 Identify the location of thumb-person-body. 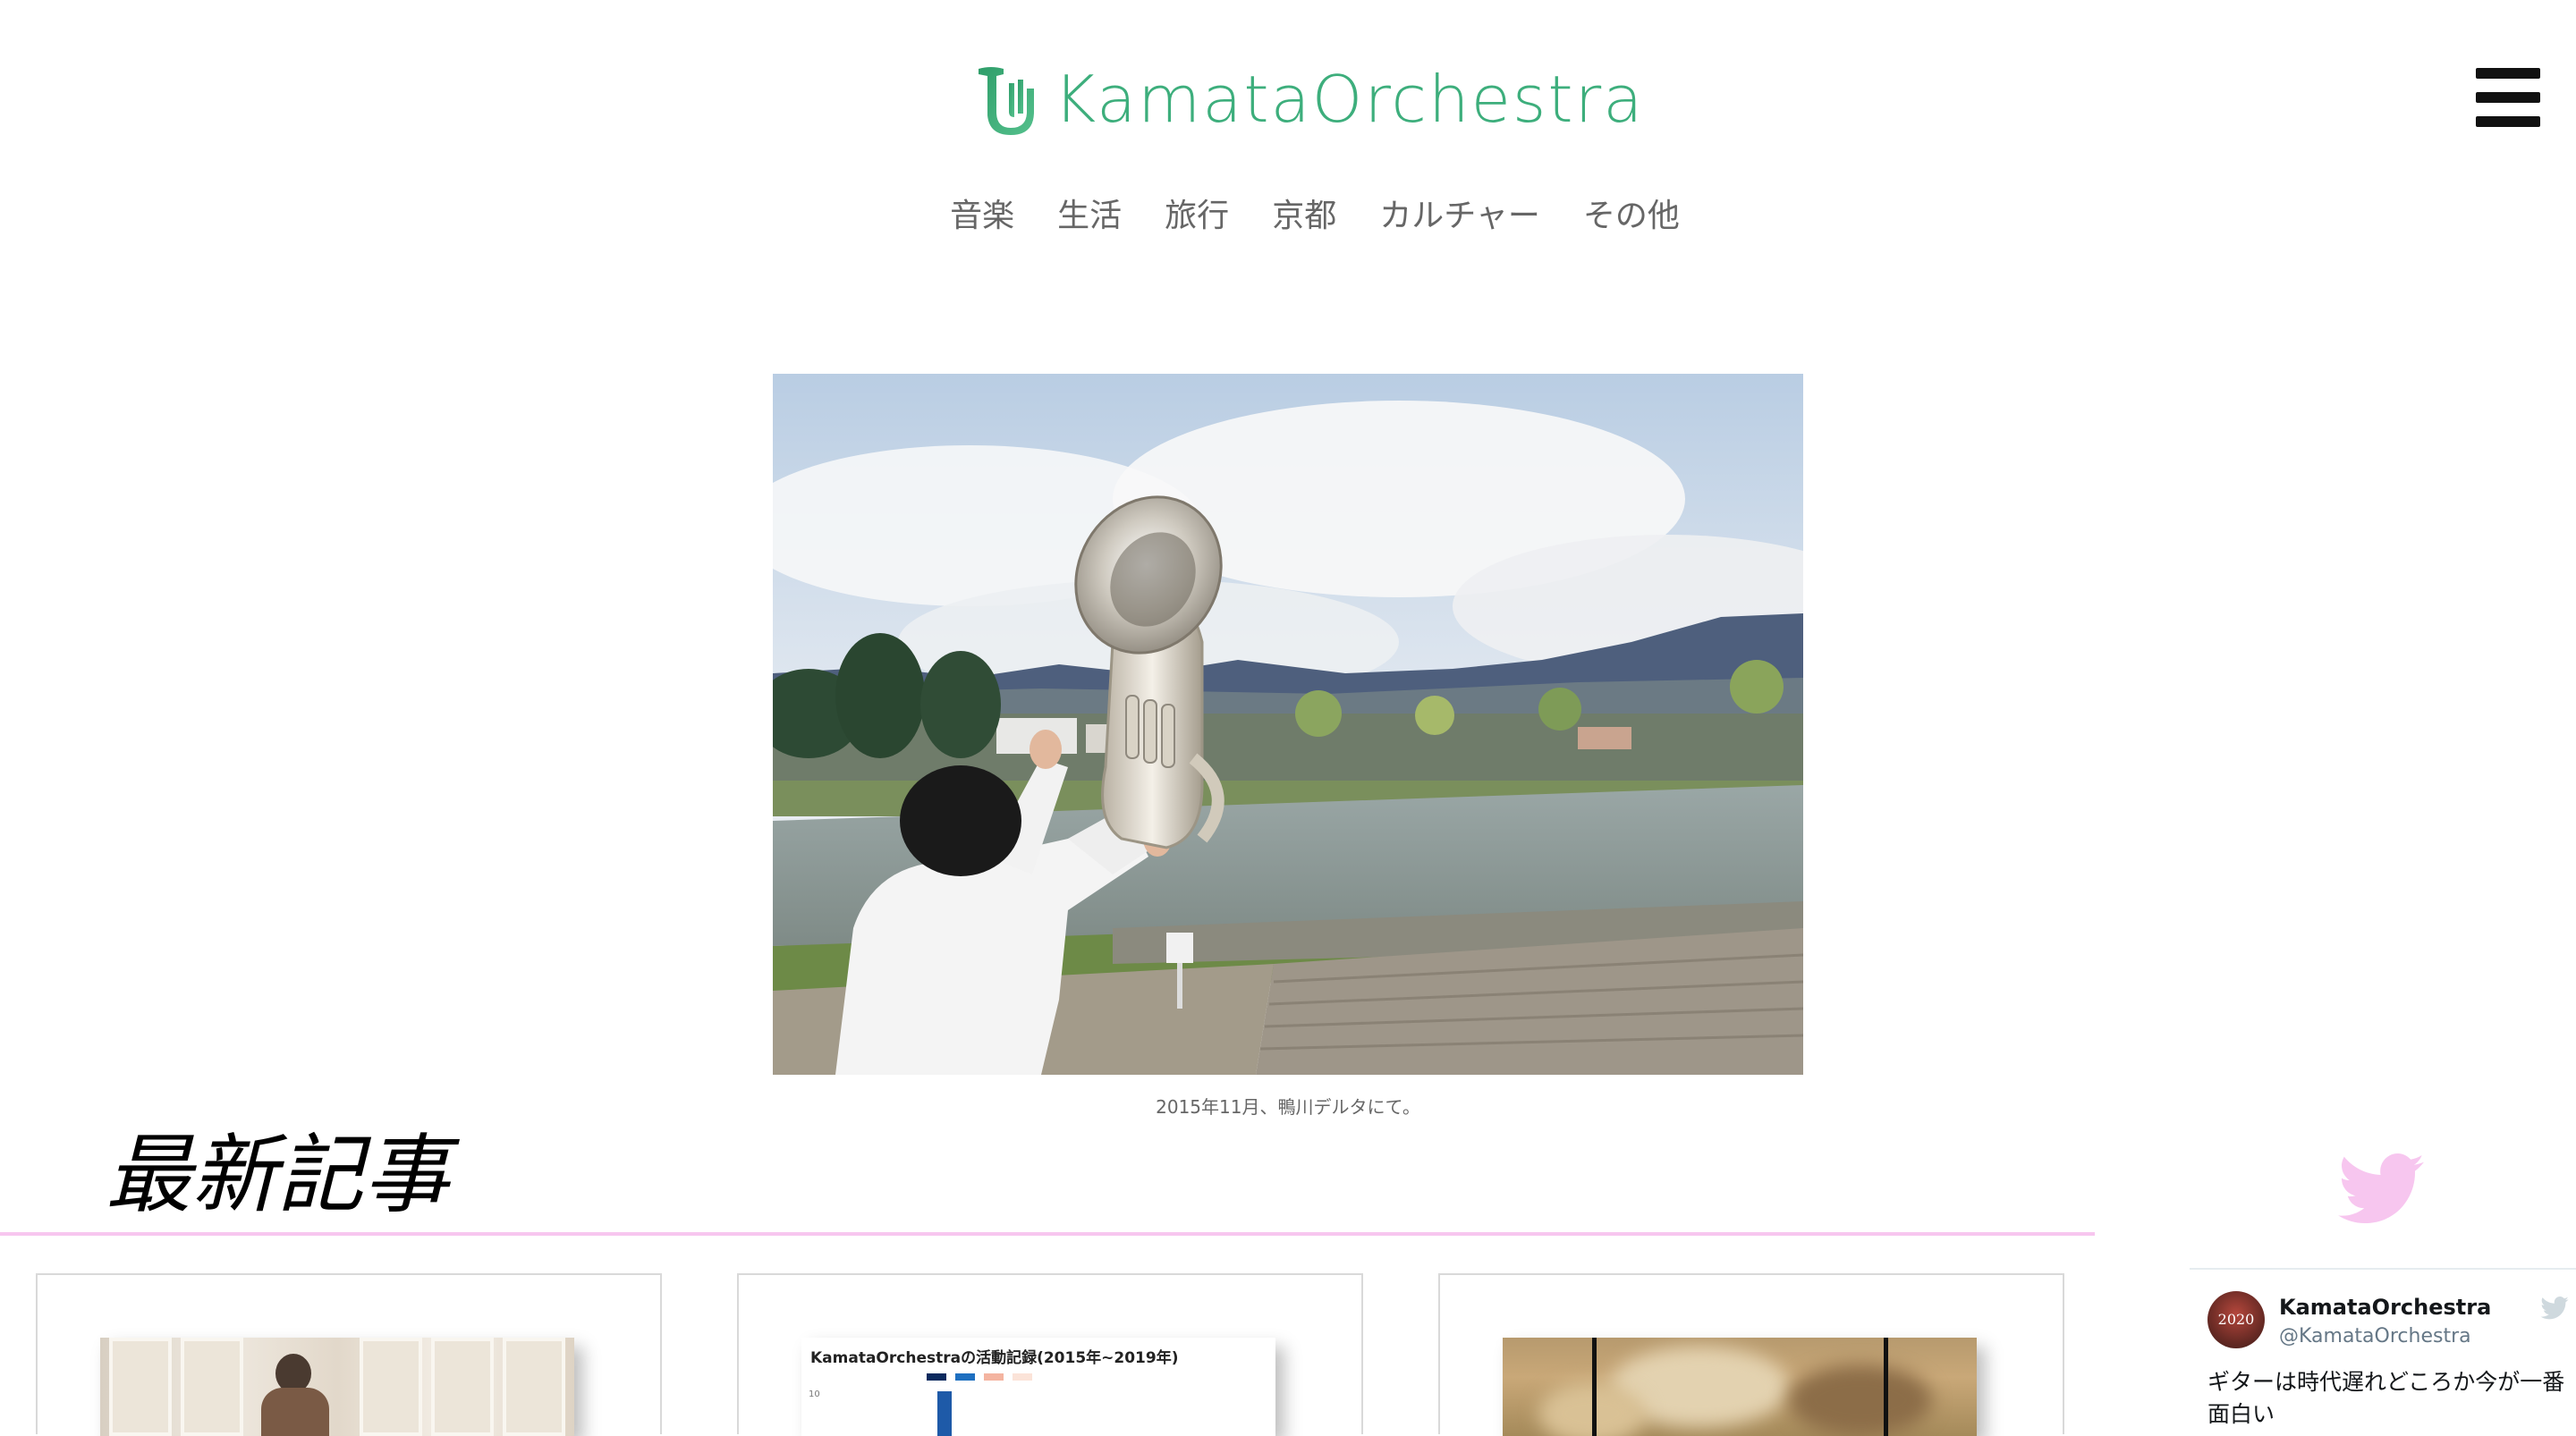
(295, 1412).